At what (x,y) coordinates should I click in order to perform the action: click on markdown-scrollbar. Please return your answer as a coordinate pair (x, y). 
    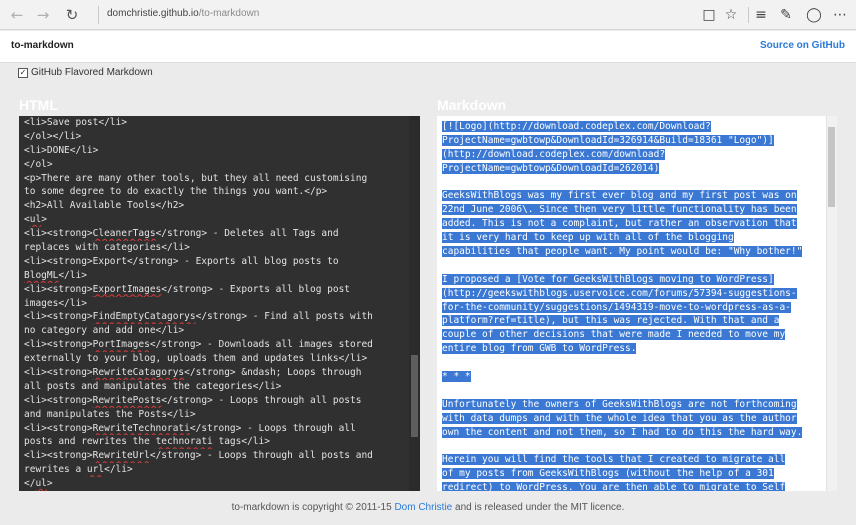
    Looking at the image, I should click on (831, 303).